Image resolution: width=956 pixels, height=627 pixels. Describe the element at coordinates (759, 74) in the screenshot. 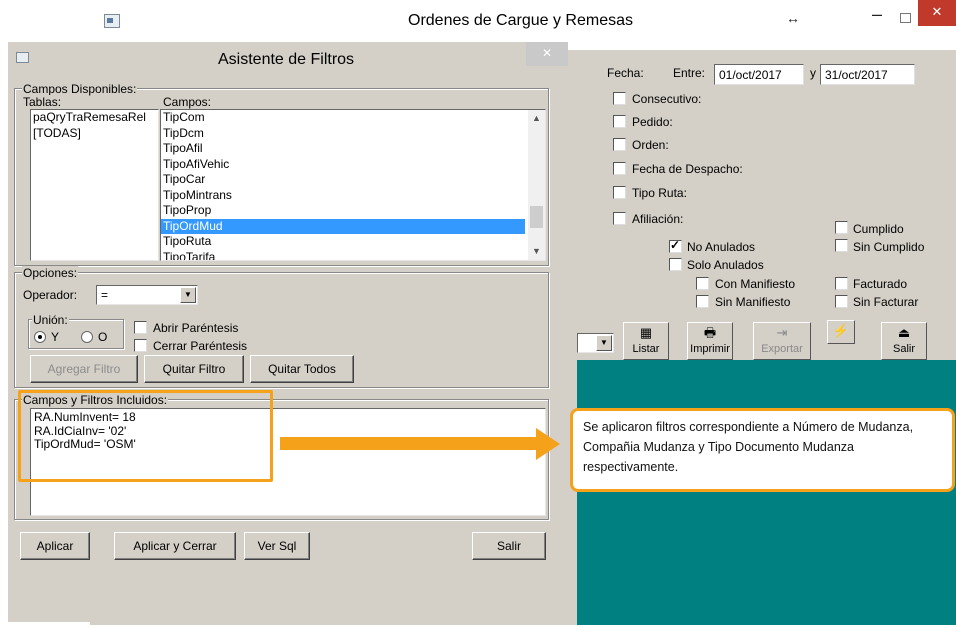

I see `fecha-desde-input: 01/oct/2017` at that location.